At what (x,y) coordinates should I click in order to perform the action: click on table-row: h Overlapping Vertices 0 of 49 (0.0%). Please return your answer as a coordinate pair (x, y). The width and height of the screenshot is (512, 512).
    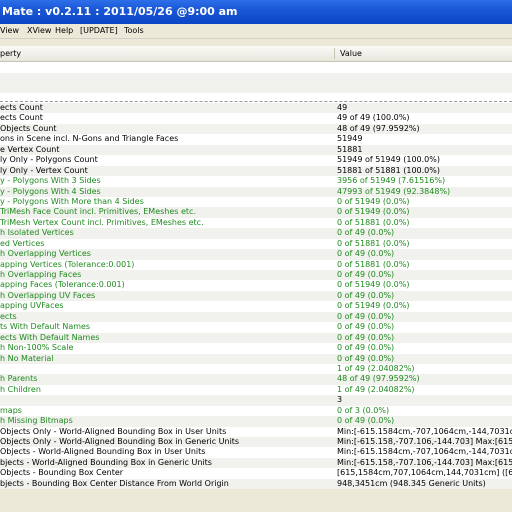
    Looking at the image, I should click on (256, 254).